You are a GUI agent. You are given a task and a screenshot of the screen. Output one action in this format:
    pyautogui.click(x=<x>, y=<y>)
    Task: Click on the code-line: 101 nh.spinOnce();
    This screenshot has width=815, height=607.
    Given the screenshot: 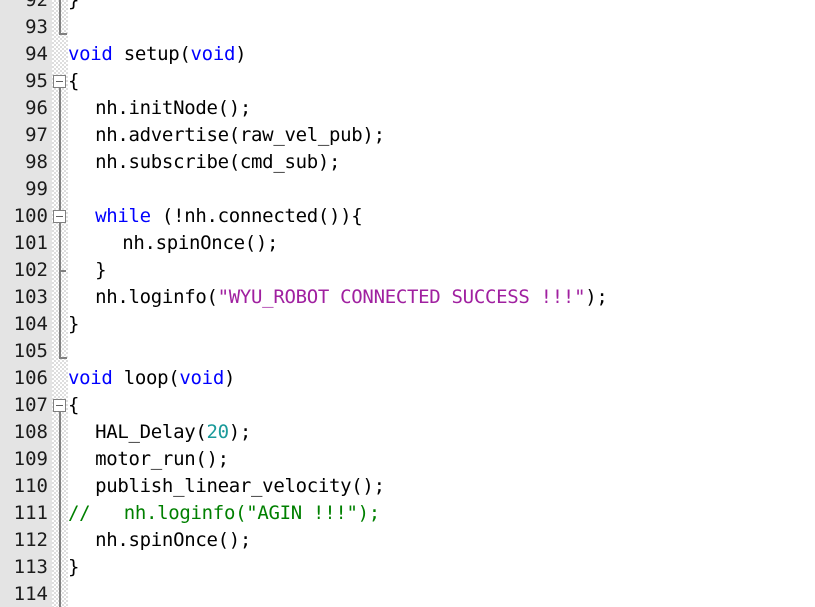 What is the action you would take?
    pyautogui.click(x=407, y=243)
    